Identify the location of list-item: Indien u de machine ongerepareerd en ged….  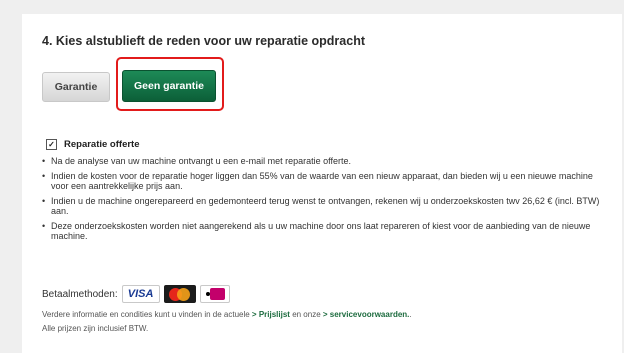
(327, 206).